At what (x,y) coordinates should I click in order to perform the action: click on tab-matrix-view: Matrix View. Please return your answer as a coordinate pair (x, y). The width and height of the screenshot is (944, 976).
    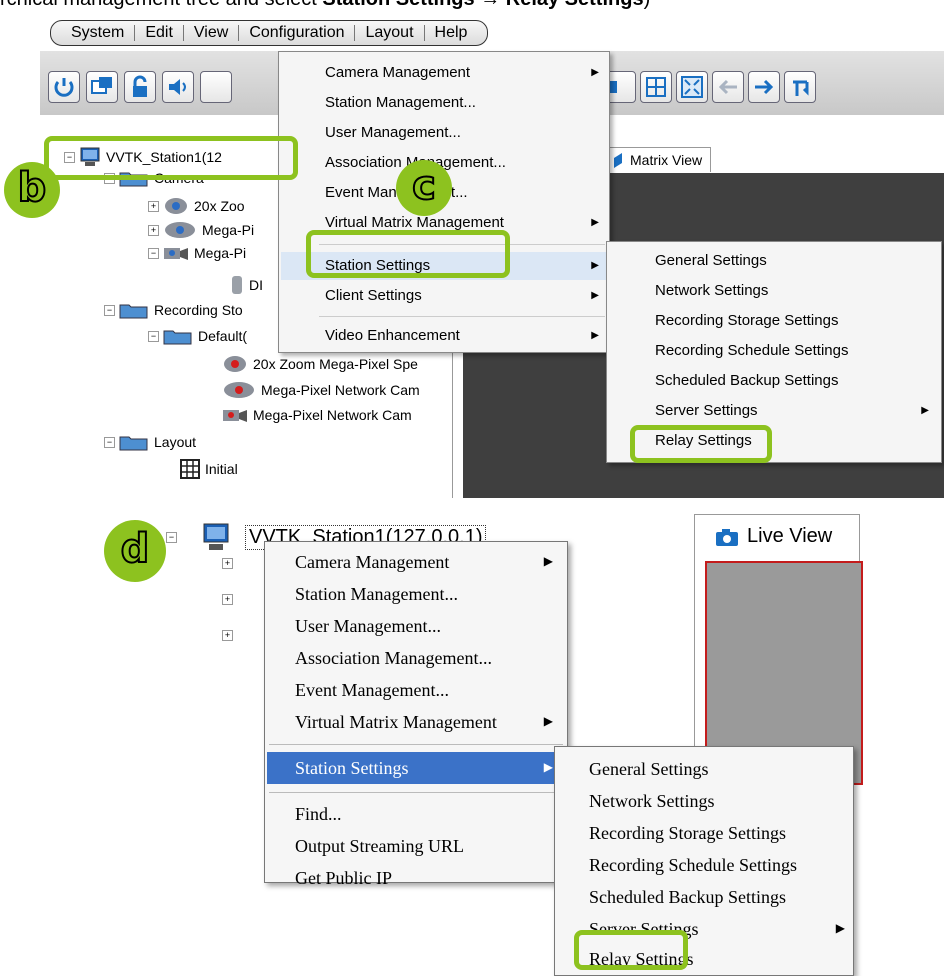
    Looking at the image, I should click on (657, 159).